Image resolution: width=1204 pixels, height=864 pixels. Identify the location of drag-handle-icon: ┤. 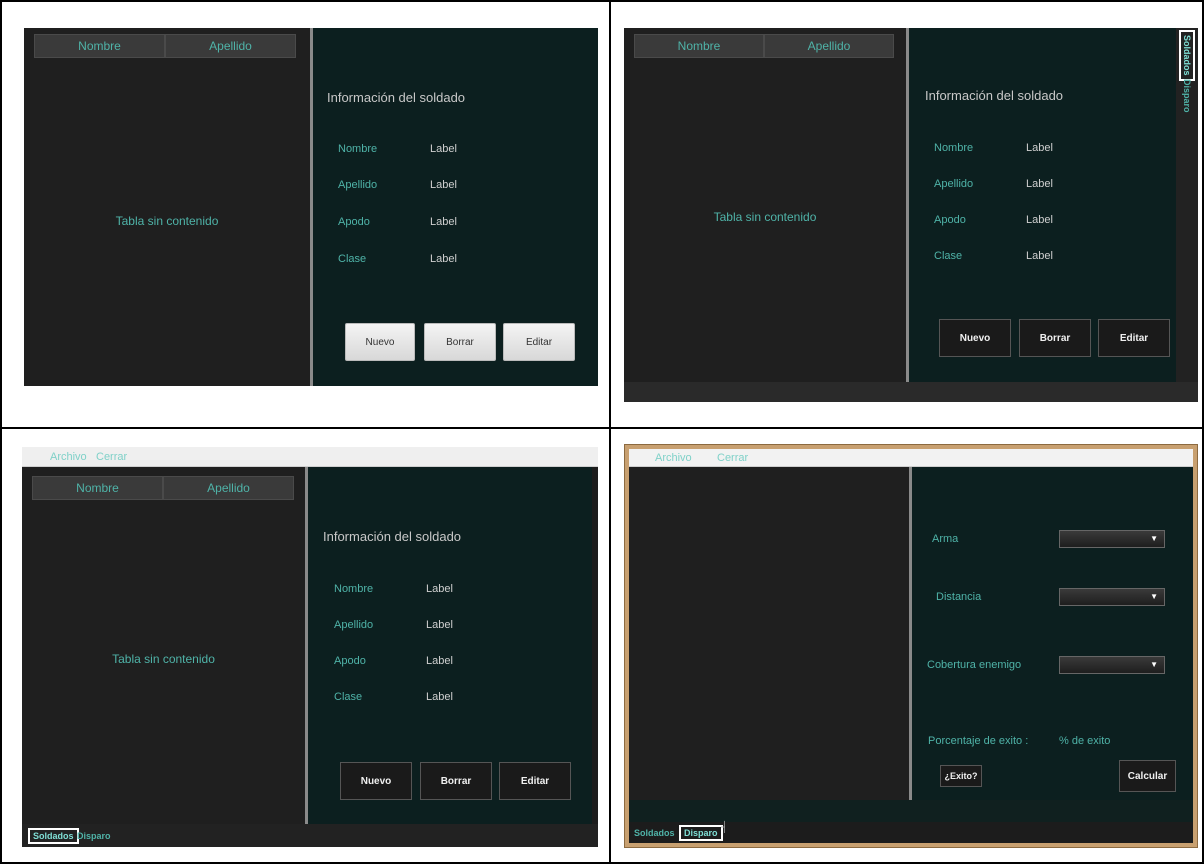
(725, 827).